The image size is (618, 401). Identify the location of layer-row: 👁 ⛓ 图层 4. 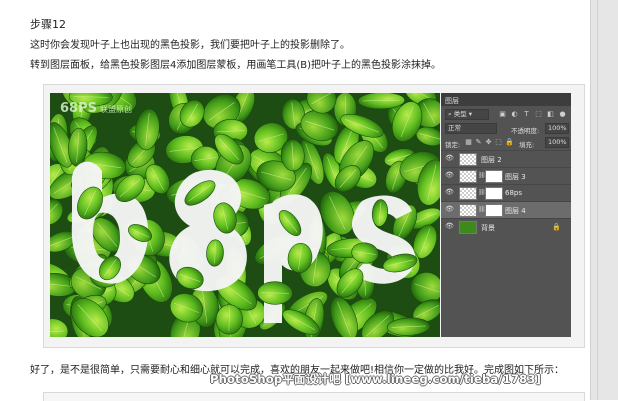
(506, 209).